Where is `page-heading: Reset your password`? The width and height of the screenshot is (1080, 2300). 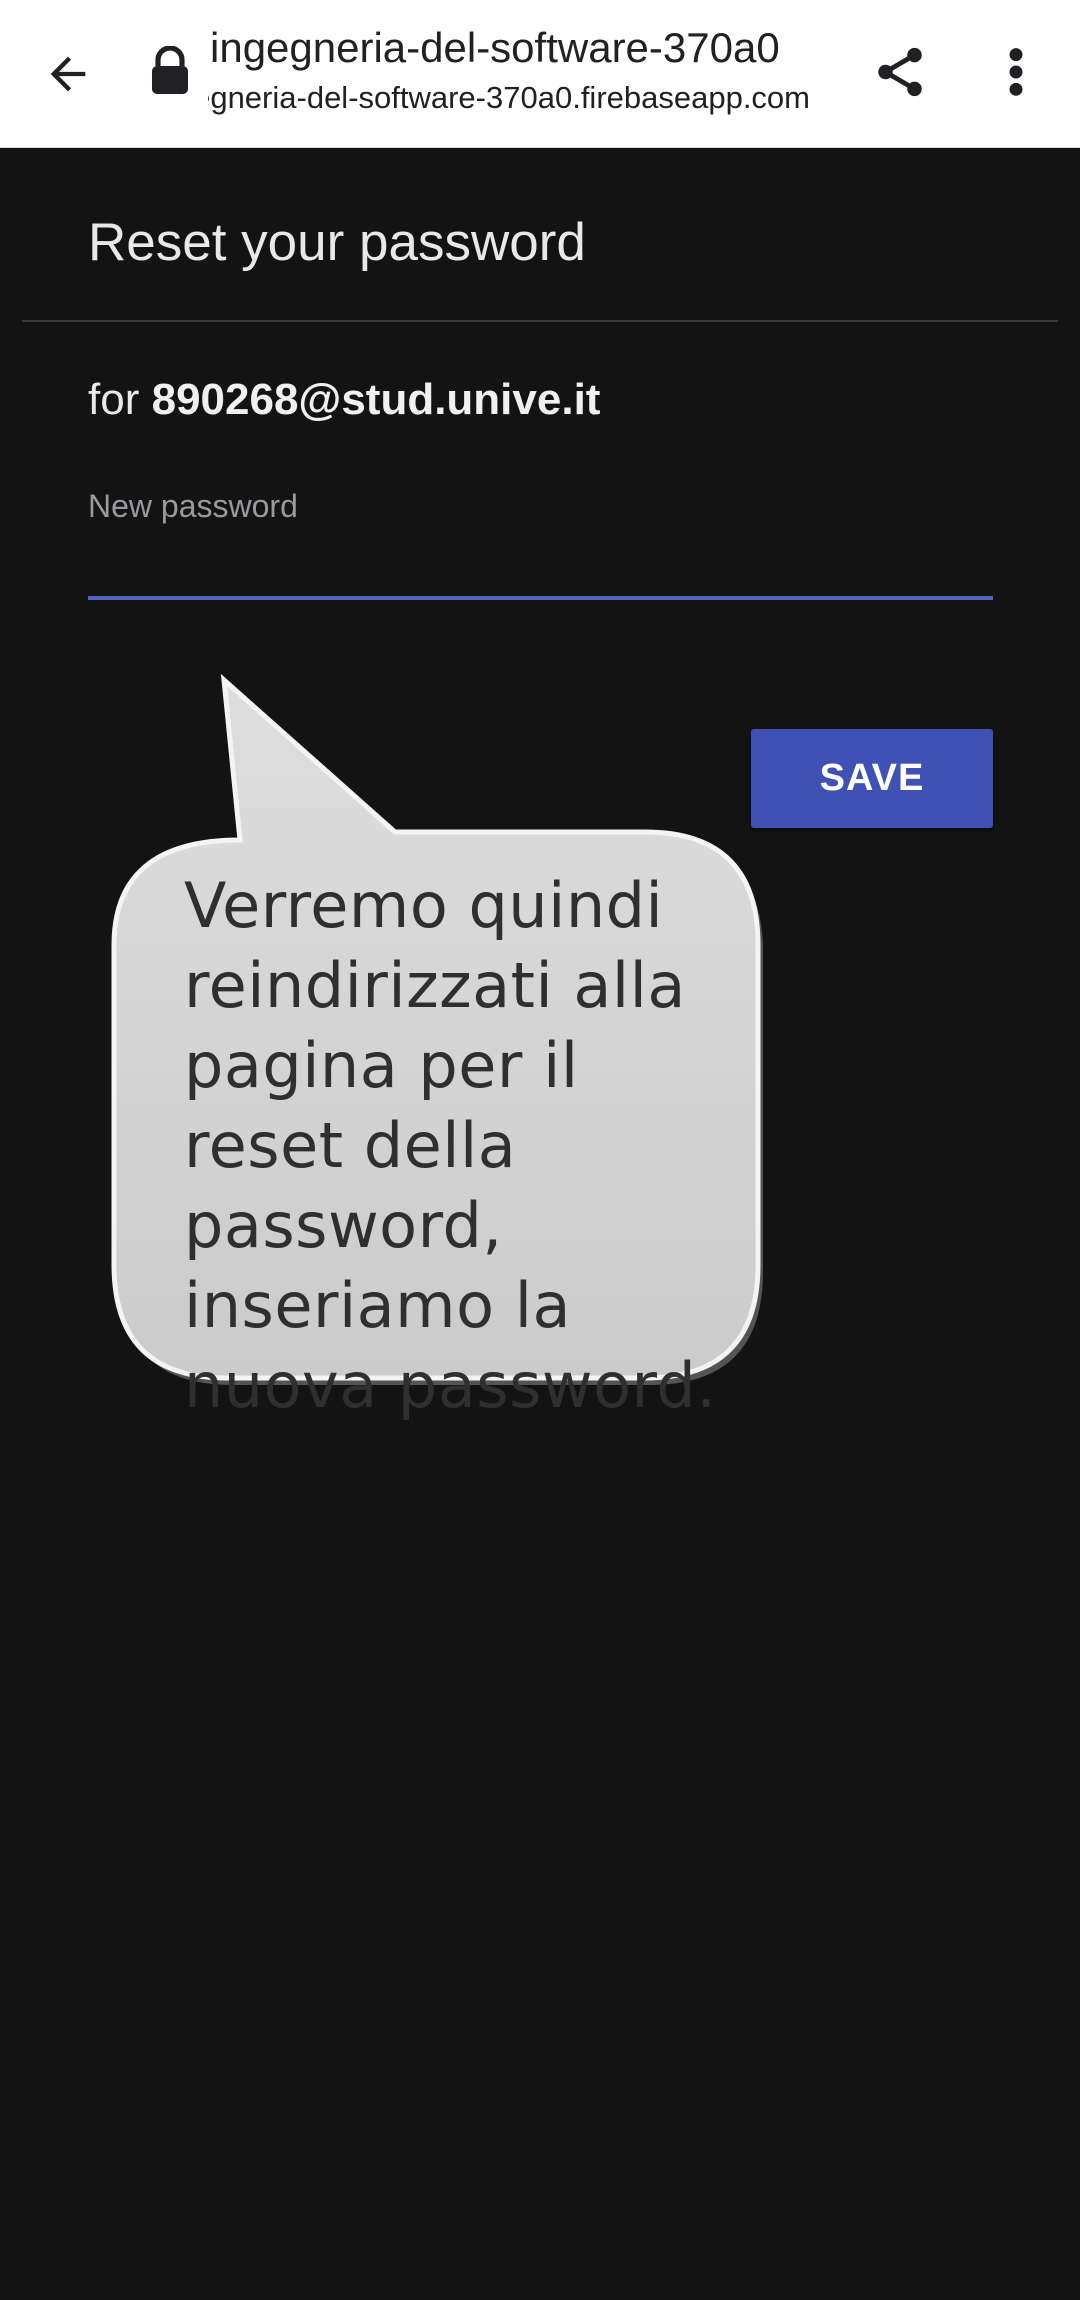
page-heading: Reset your password is located at coordinates (337, 242).